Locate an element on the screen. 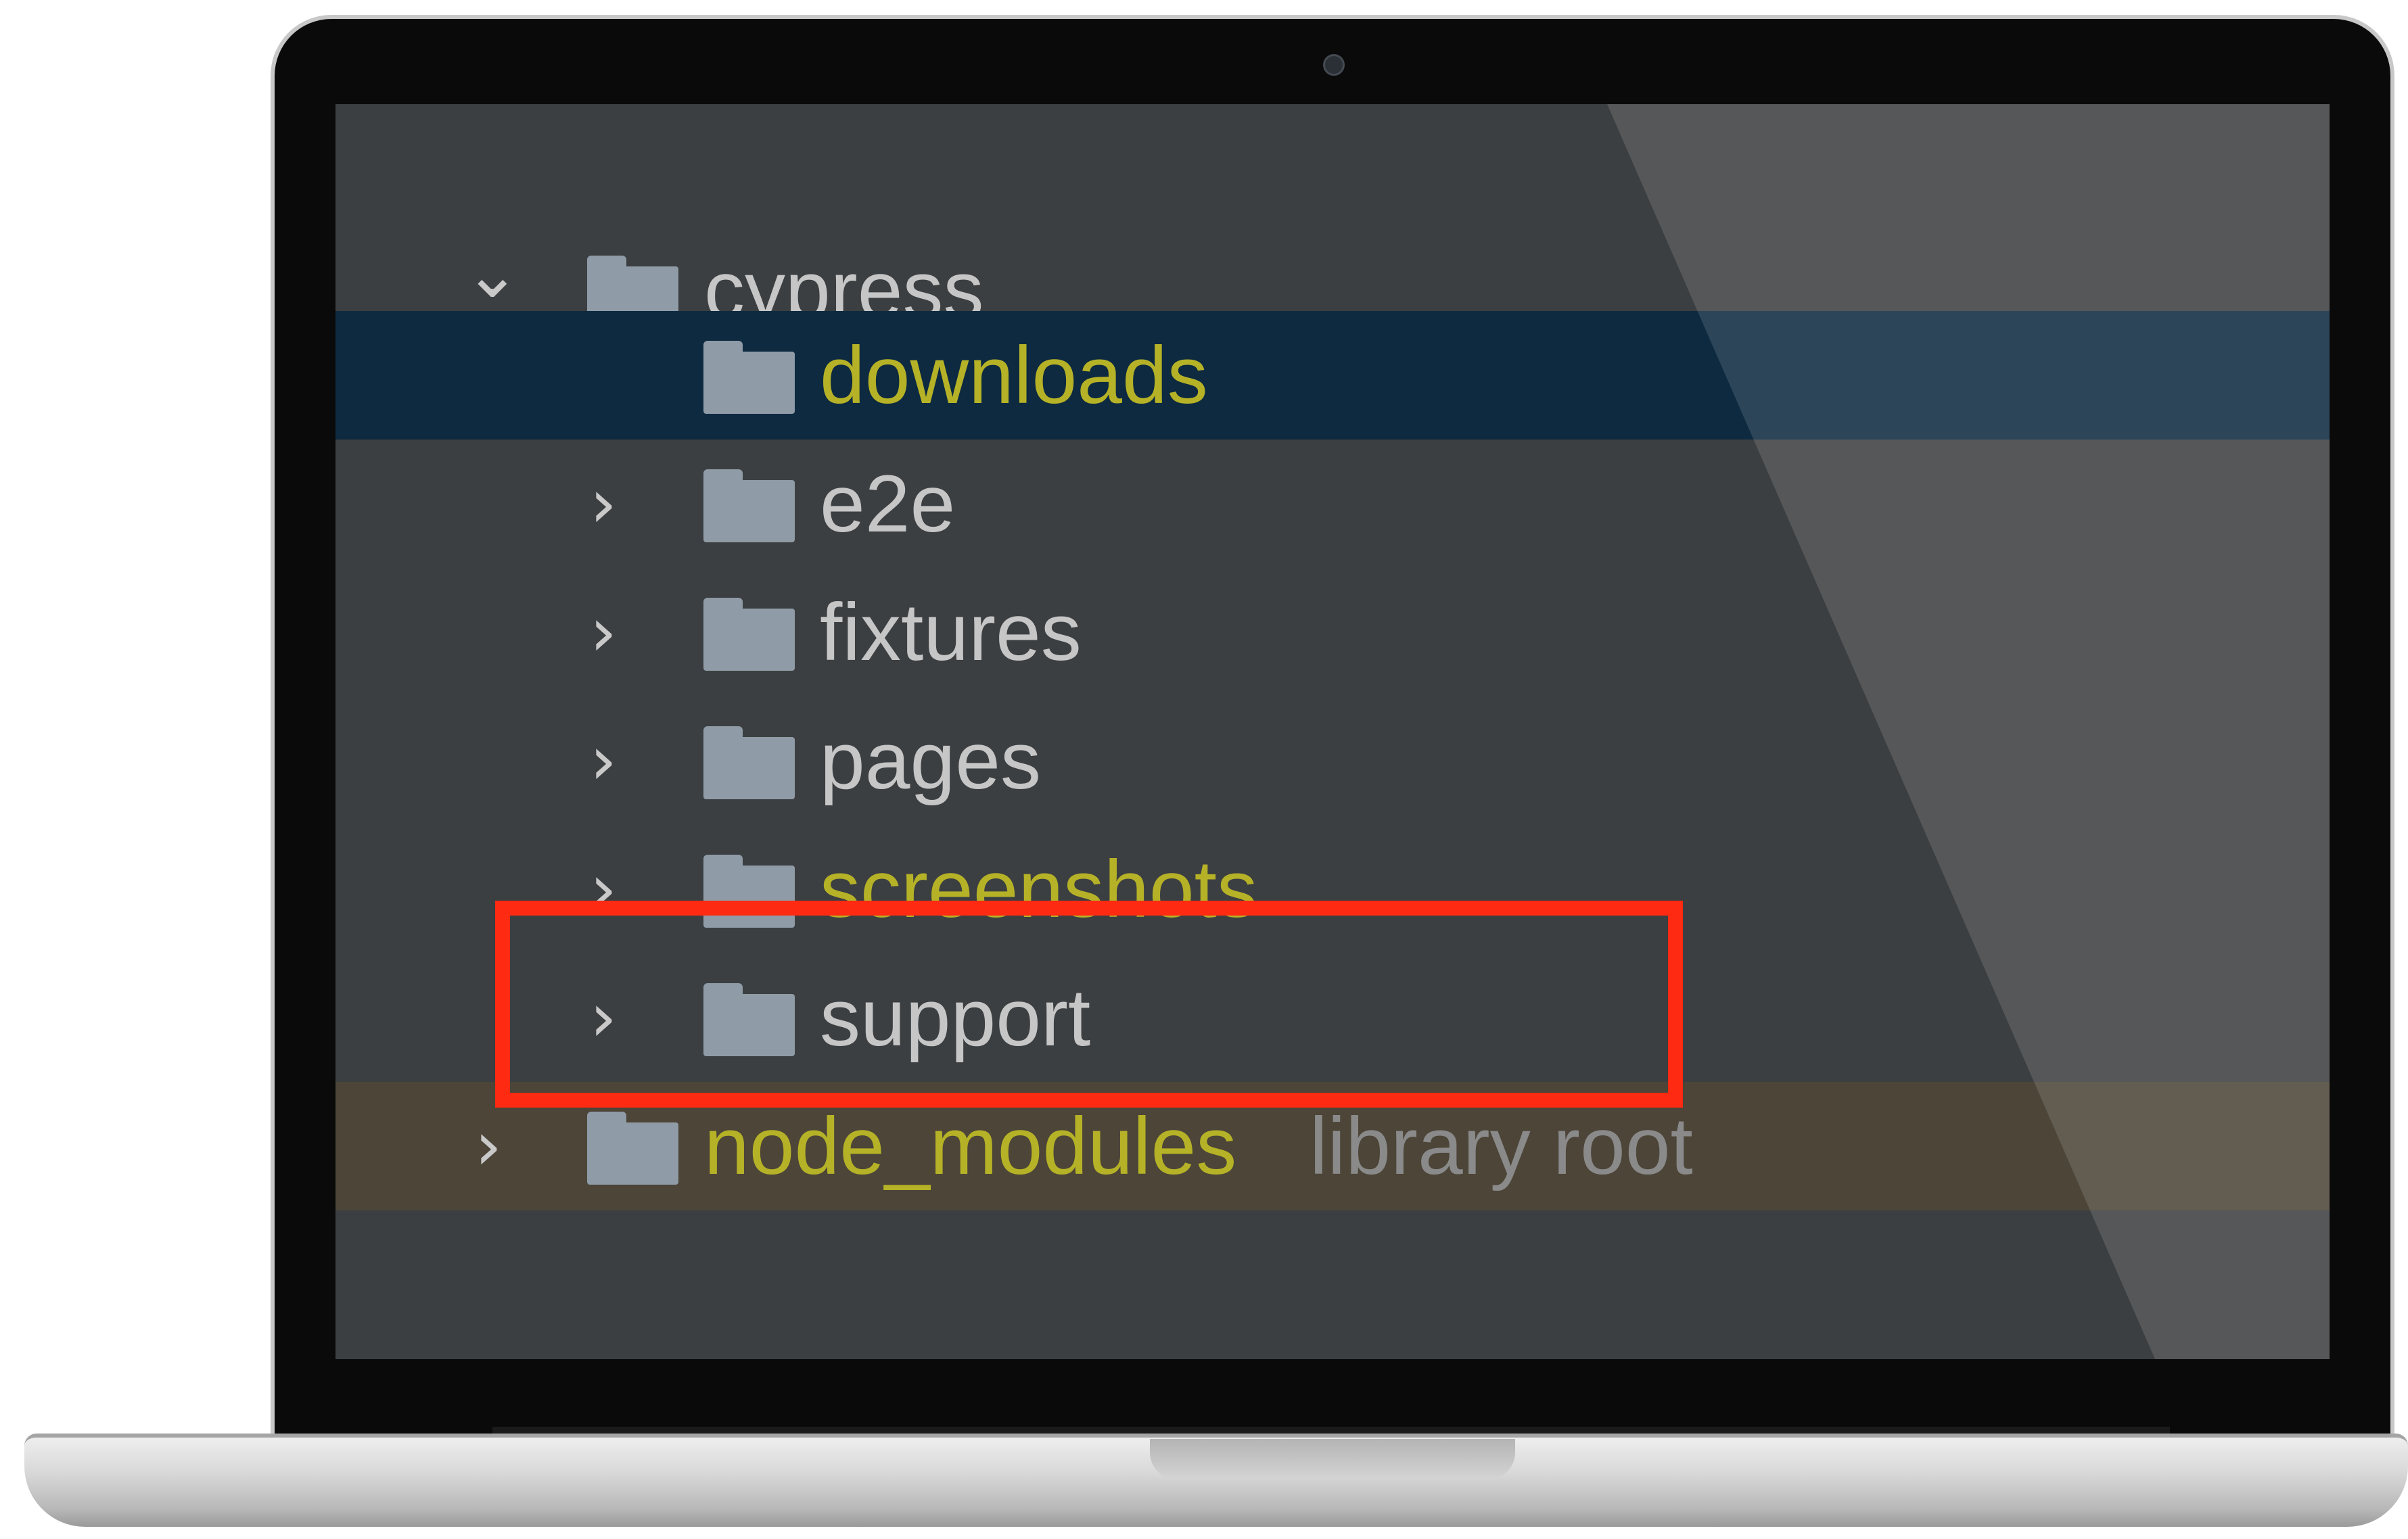 Image resolution: width=2408 pixels, height=1539 pixels. tree-row-label: fixtures is located at coordinates (951, 632).